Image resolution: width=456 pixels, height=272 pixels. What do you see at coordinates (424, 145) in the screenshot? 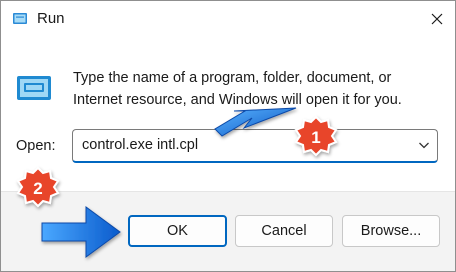
I see `chevron-down-icon` at bounding box center [424, 145].